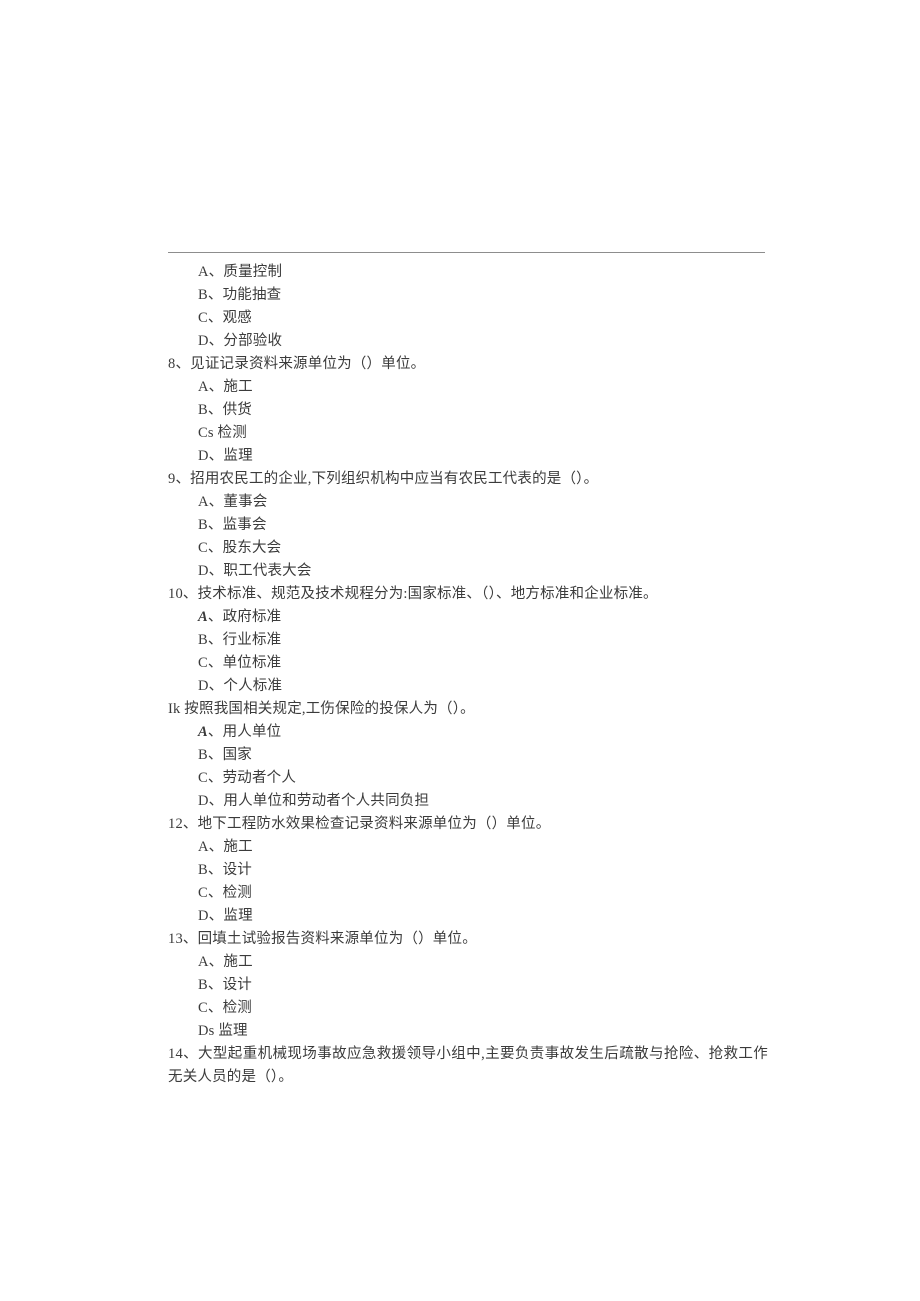 Image resolution: width=920 pixels, height=1301 pixels. Describe the element at coordinates (240, 686) in the screenshot. I see `option-text: D、个人标准` at that location.